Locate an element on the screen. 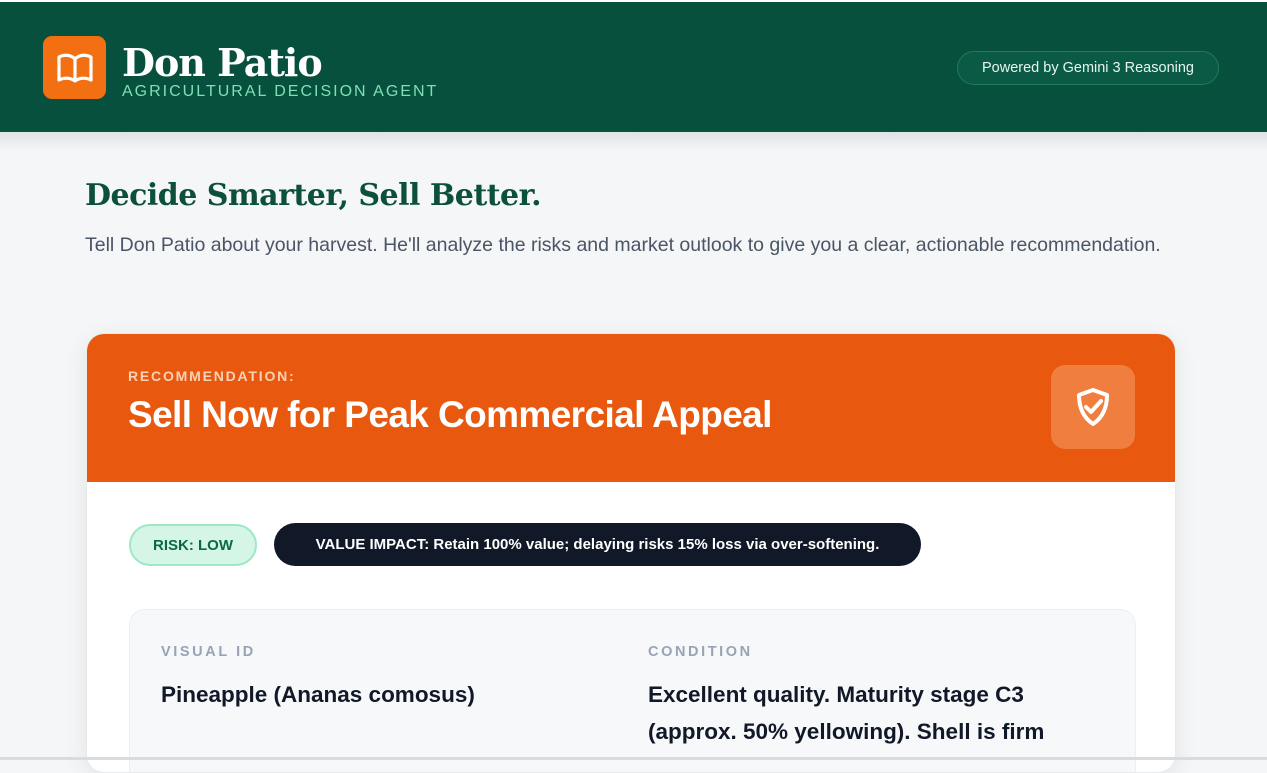 The image size is (1267, 773). page-title: Decide Smarter, Sell Better. is located at coordinates (313, 195).